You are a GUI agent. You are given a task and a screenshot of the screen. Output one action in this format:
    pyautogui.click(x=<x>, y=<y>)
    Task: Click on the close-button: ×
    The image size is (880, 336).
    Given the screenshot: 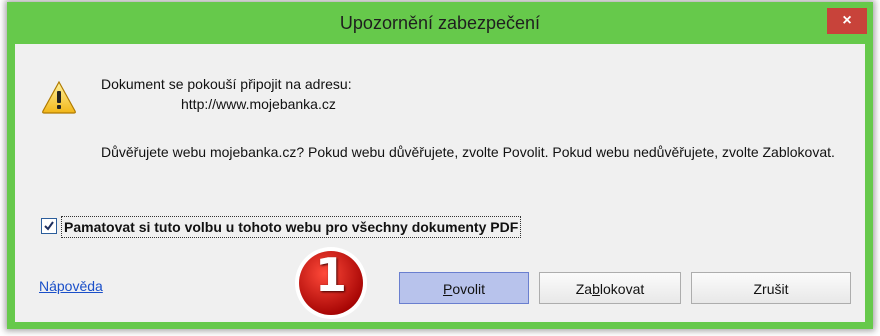 What is the action you would take?
    pyautogui.click(x=847, y=21)
    